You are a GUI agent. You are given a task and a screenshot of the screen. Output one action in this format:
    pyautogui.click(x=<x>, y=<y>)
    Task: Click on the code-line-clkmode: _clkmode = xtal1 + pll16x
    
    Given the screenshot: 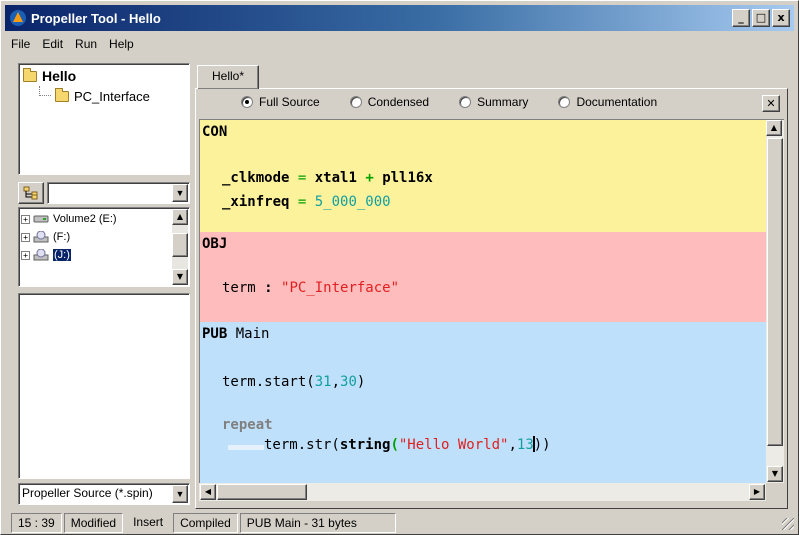 What is the action you would take?
    pyautogui.click(x=327, y=178)
    